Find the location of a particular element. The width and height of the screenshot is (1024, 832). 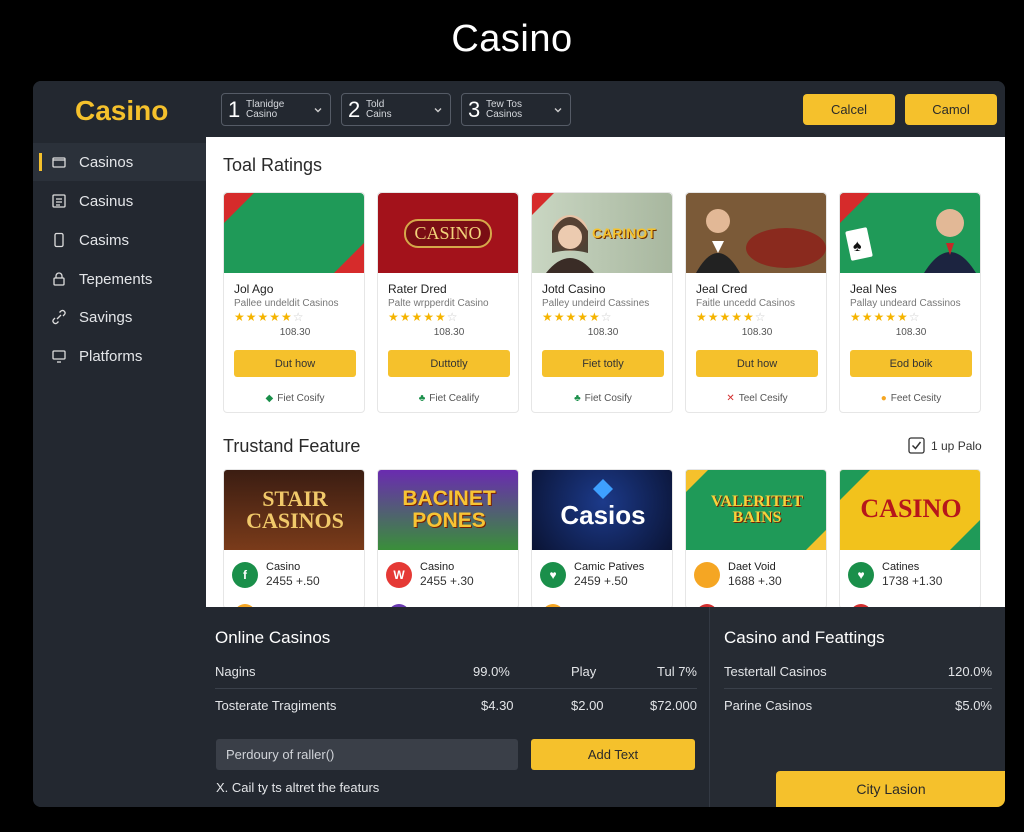

card-image: STAIR CASINOS is located at coordinates (294, 510).